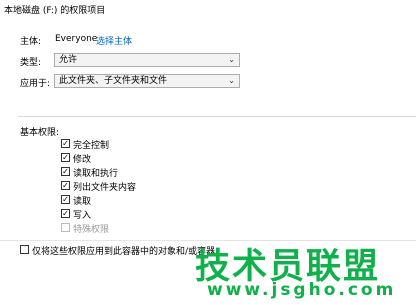 This screenshot has height=305, width=416. I want to click on watermark-url: www.jsgho.com, so click(302, 290).